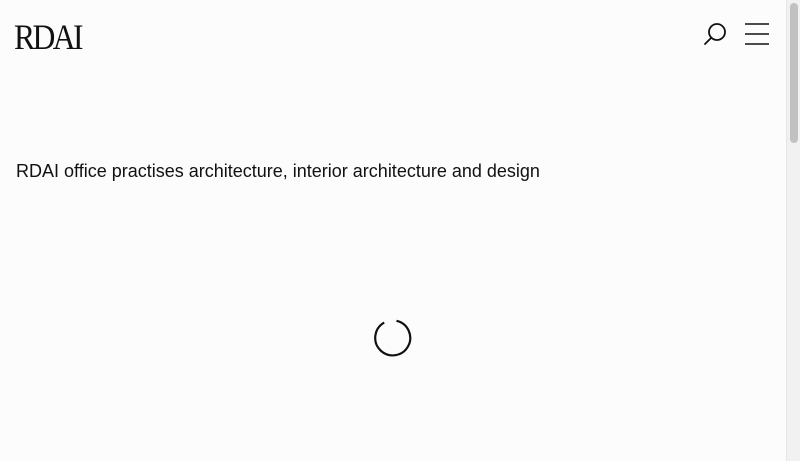 This screenshot has width=800, height=461. Describe the element at coordinates (794, 73) in the screenshot. I see `scrollbar-thumb` at that location.